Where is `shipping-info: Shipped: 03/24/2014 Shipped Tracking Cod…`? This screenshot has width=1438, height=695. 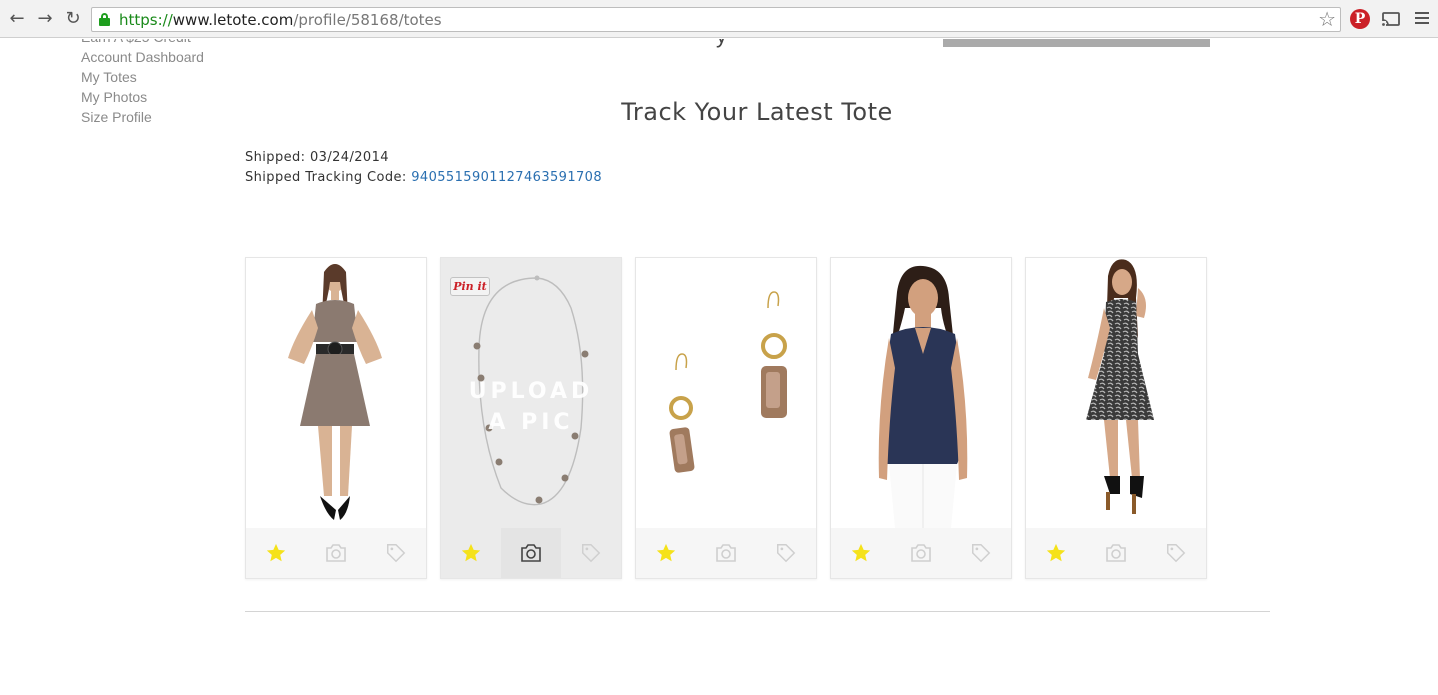 shipping-info: Shipped: 03/24/2014 Shipped Tracking Cod… is located at coordinates (423, 168).